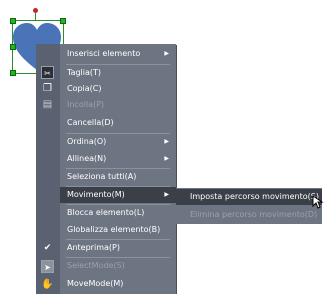 Image resolution: width=336 pixels, height=294 pixels. What do you see at coordinates (254, 196) in the screenshot?
I see `submenu-item-label: Imposta percorso movimento(S)` at bounding box center [254, 196].